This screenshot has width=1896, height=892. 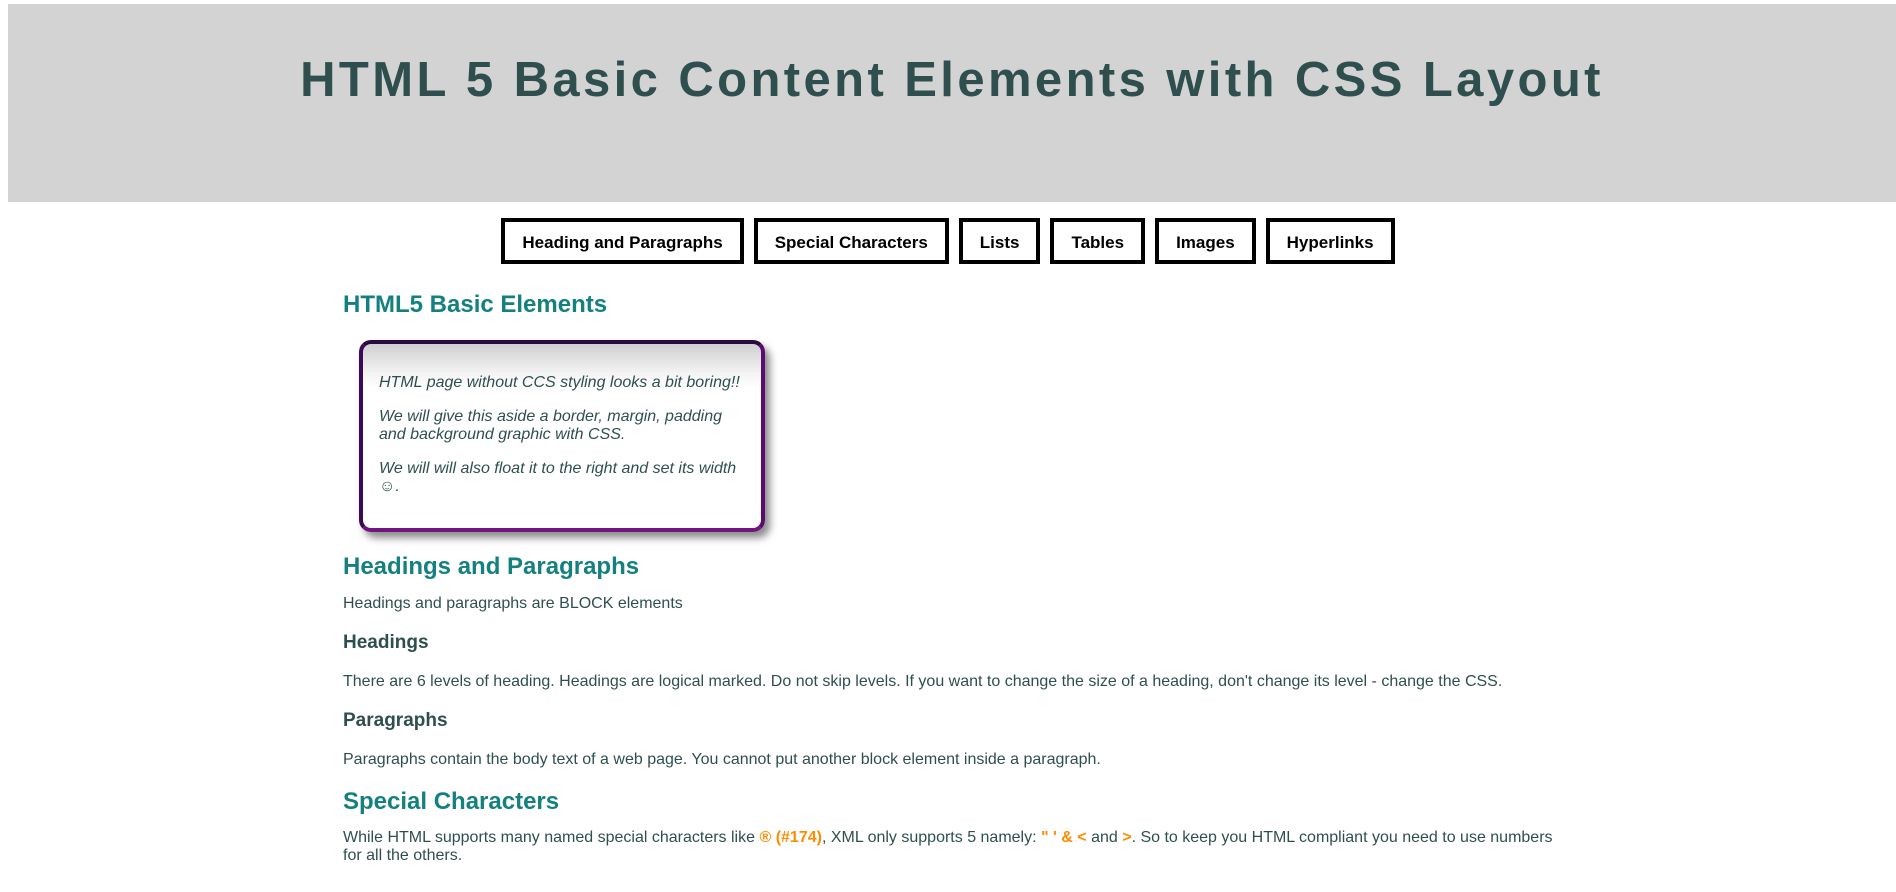 I want to click on xml-characters: " ' & <, so click(x=1064, y=837).